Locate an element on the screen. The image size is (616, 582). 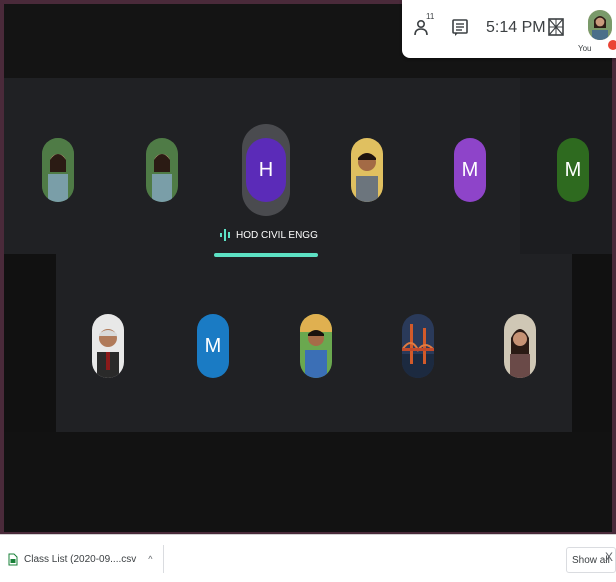
download-item: Class List (2020-09....csv ^ is located at coordinates (86, 559).